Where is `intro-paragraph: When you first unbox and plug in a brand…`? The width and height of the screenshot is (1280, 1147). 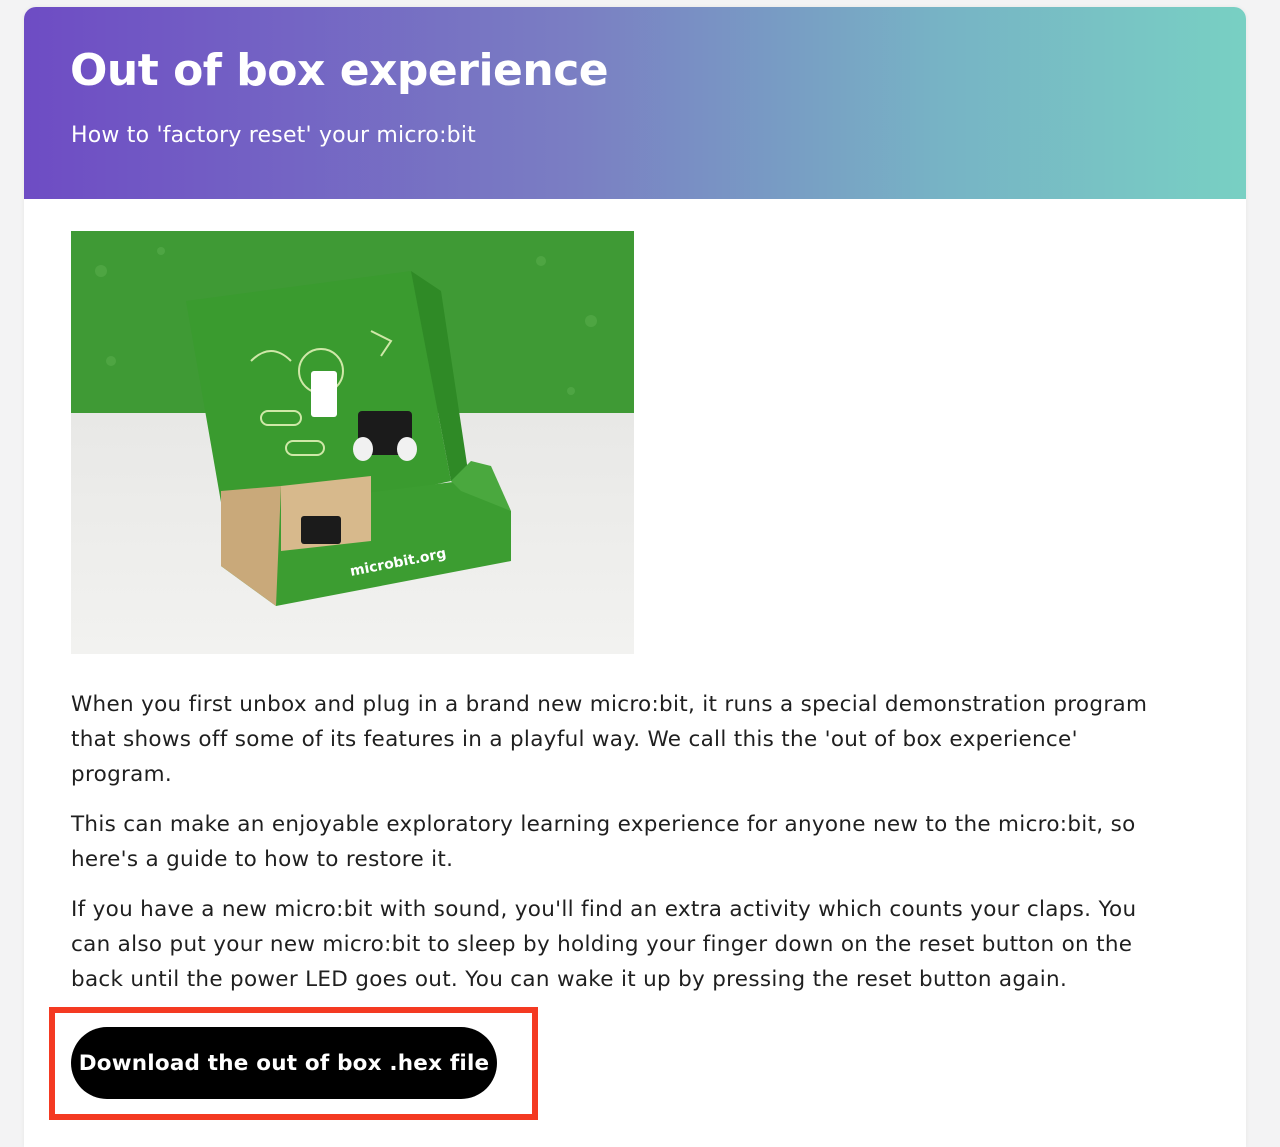
intro-paragraph: When you first unbox and plug in a brand… is located at coordinates (609, 739).